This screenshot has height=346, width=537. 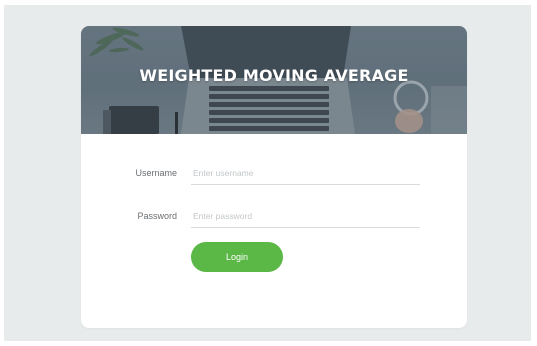 I want to click on password-row: Password, so click(x=274, y=220).